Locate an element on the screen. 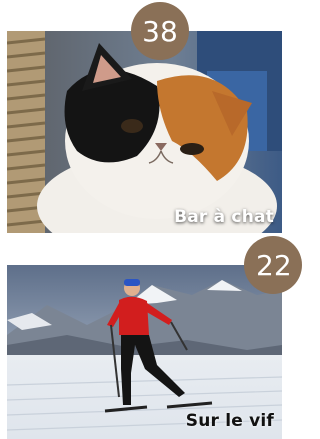  count-badge: 38 is located at coordinates (160, 31).